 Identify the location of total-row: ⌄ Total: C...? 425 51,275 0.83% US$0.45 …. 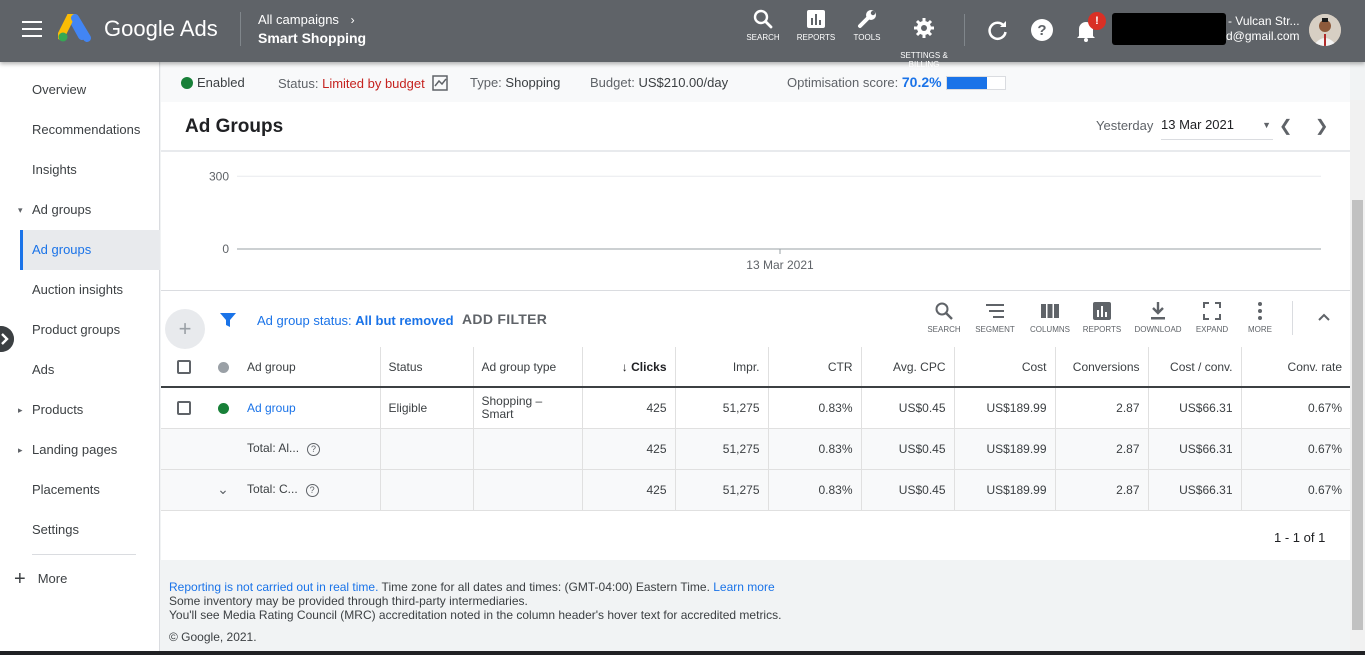
(755, 490).